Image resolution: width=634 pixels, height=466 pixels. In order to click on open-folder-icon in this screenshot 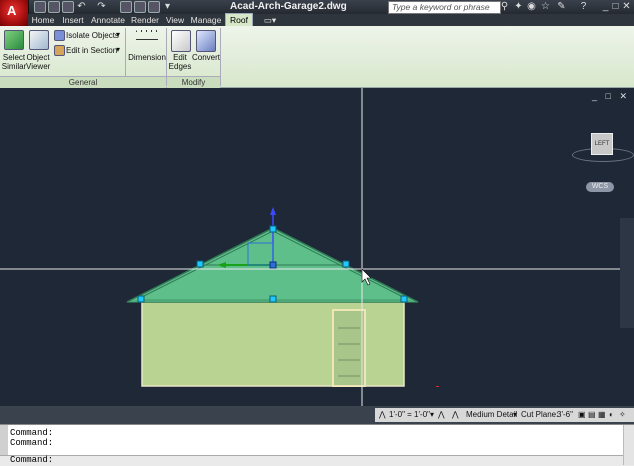, I will do `click(54, 7)`.